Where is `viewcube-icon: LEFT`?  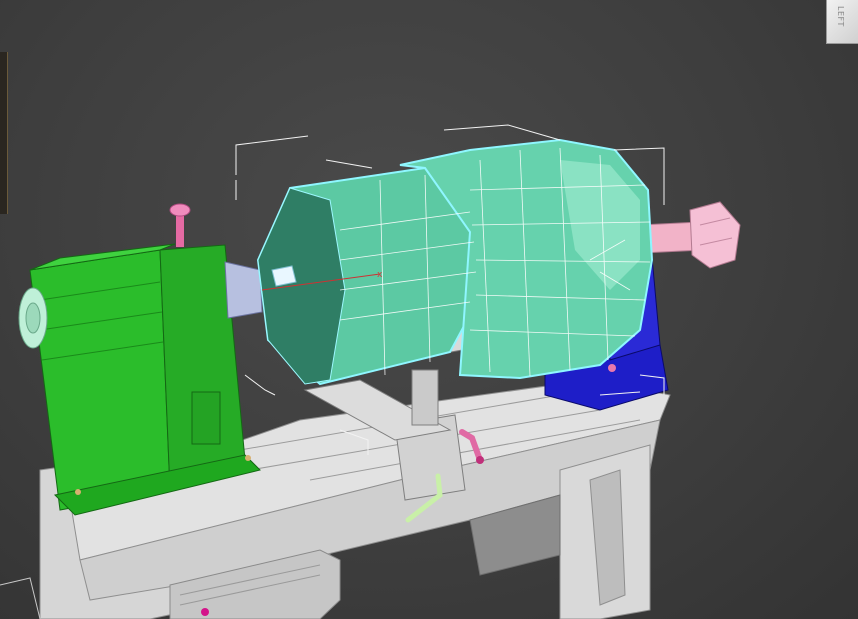
viewcube-icon: LEFT is located at coordinates (842, 22).